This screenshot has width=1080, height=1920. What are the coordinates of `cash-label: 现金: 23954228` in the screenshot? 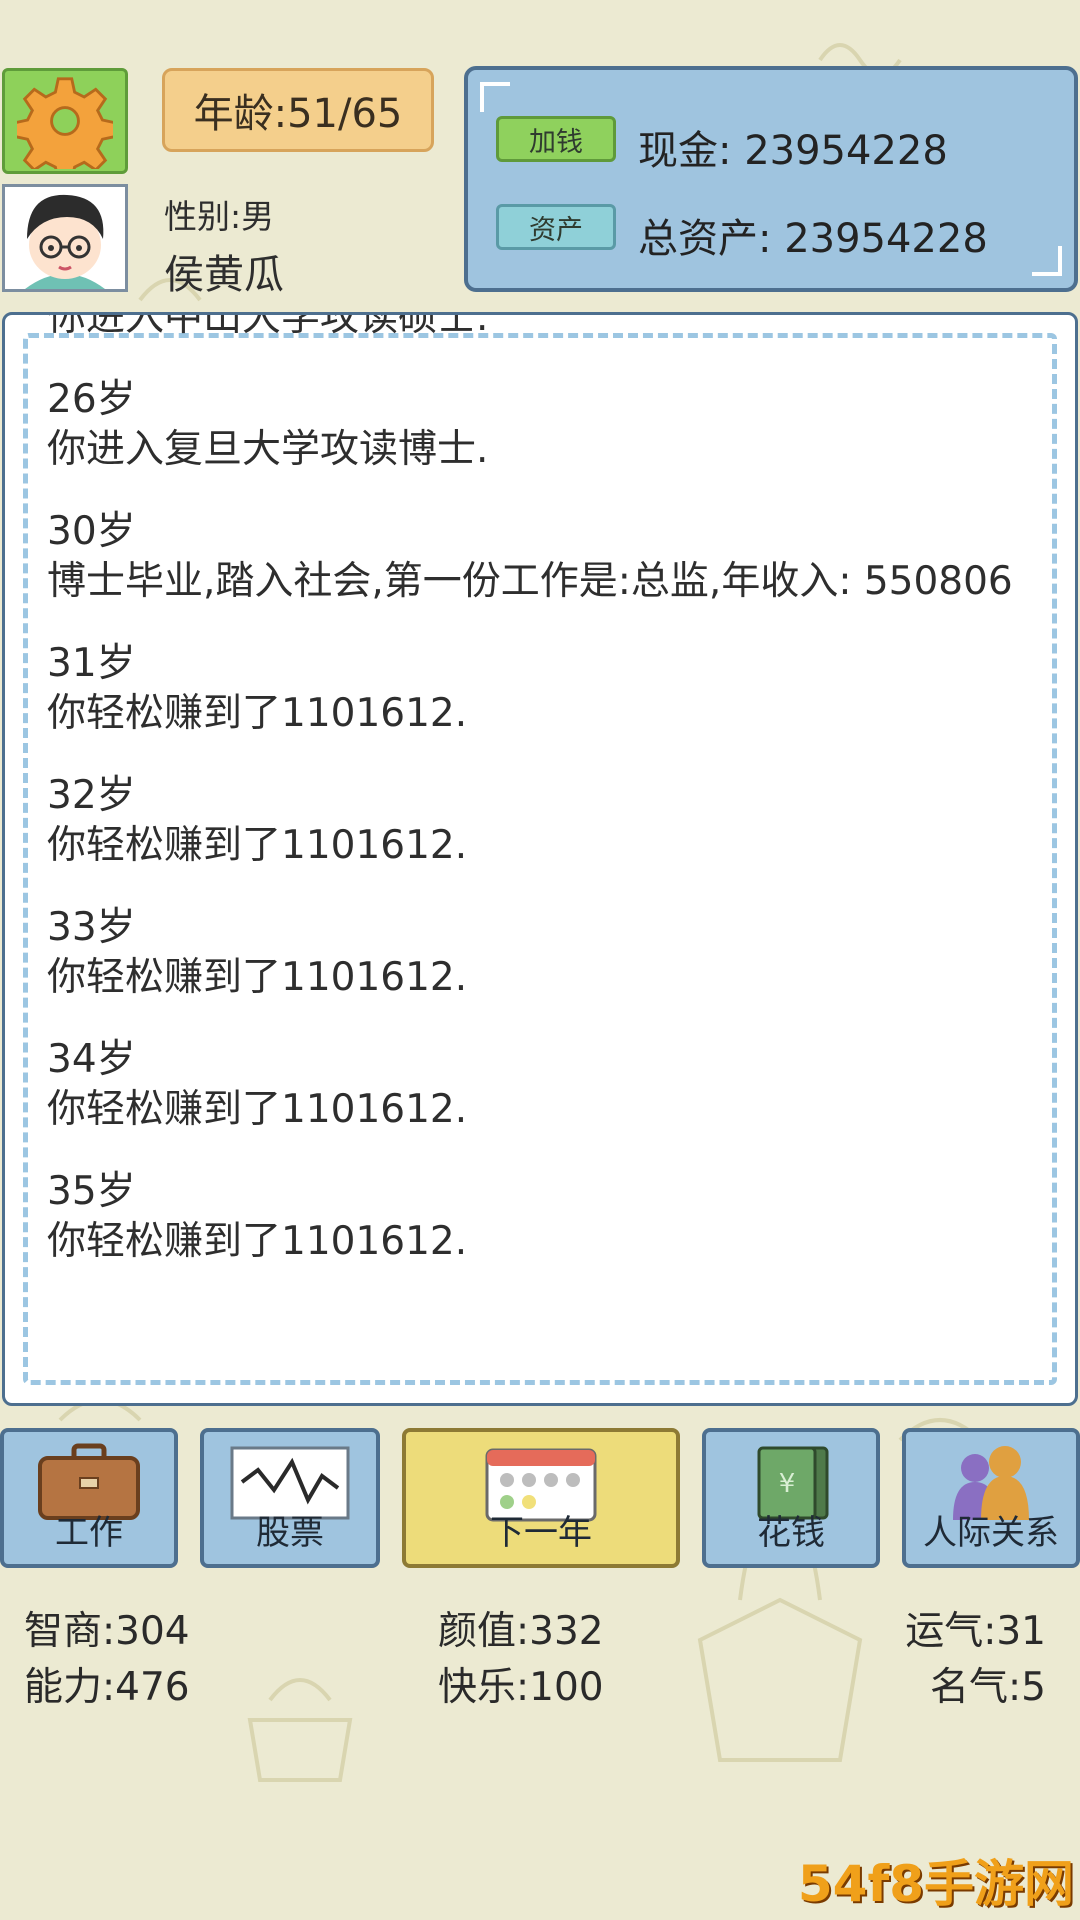 It's located at (793, 151).